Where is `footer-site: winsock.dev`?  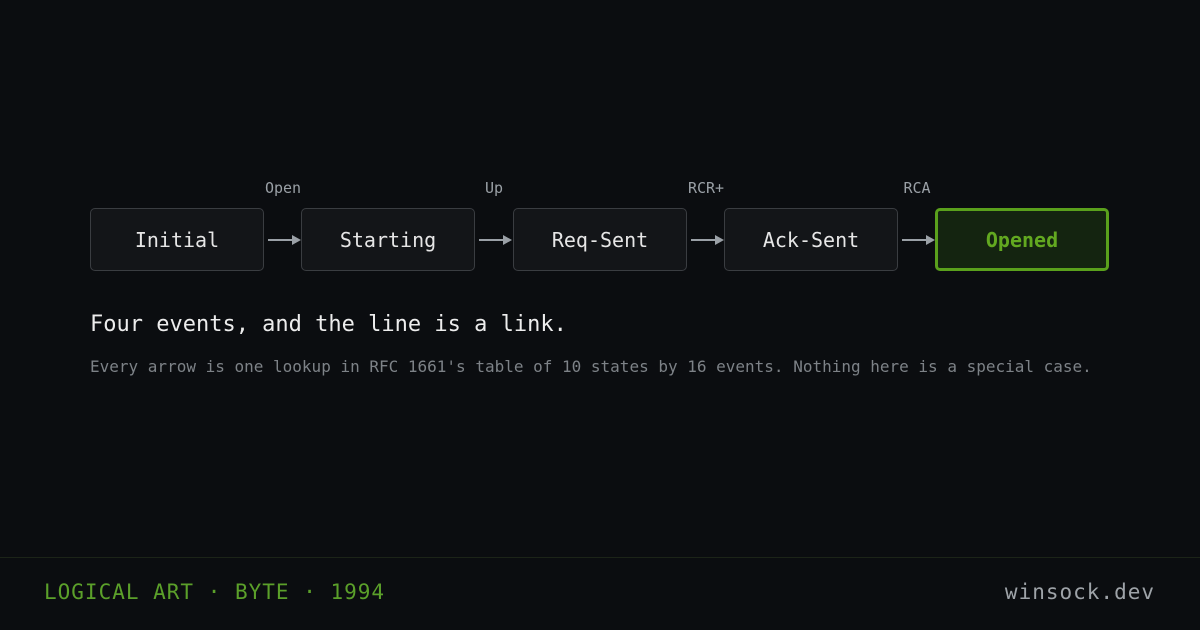 footer-site: winsock.dev is located at coordinates (1079, 592).